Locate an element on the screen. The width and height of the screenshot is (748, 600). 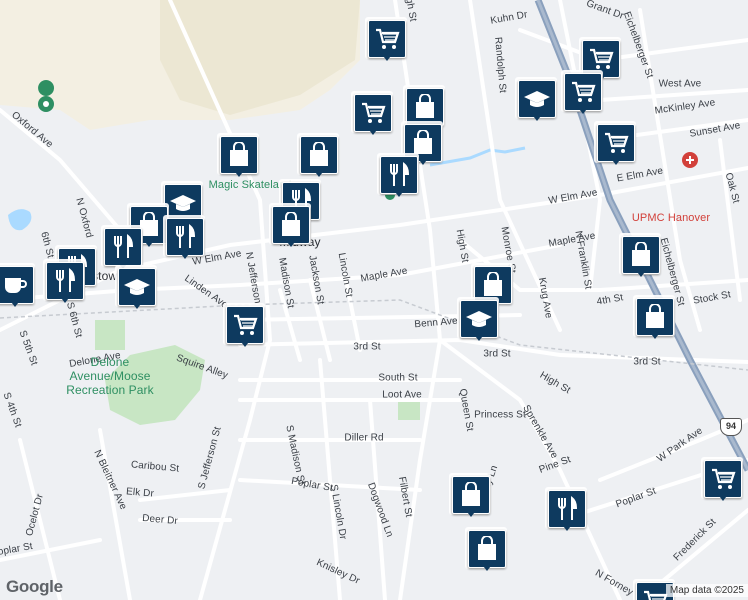
pond is located at coordinates (20, 220).